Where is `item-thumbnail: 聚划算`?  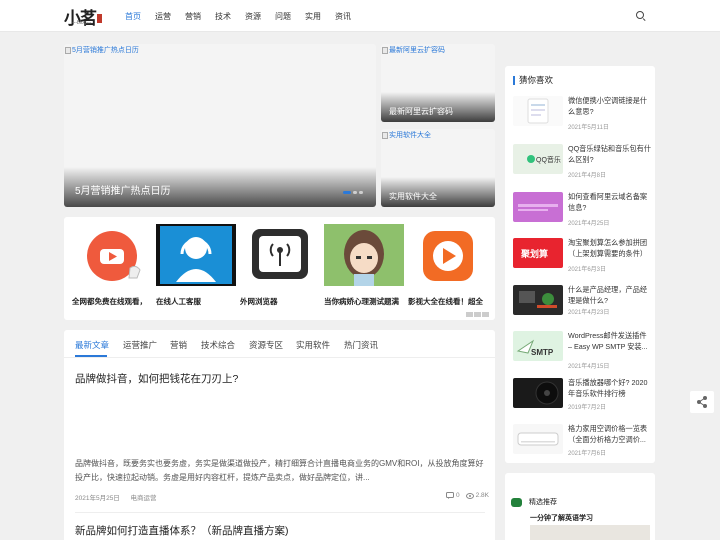 item-thumbnail: 聚划算 is located at coordinates (538, 253).